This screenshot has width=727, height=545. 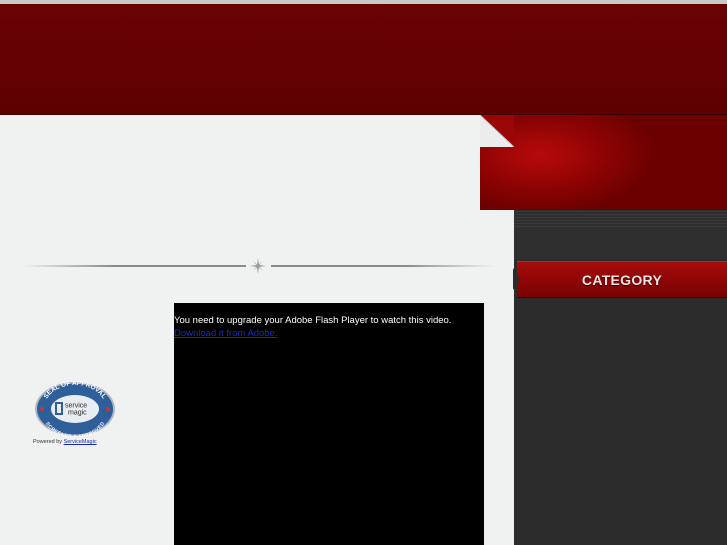 What do you see at coordinates (226, 333) in the screenshot?
I see `download-flash-link: Download it from Adobe.` at bounding box center [226, 333].